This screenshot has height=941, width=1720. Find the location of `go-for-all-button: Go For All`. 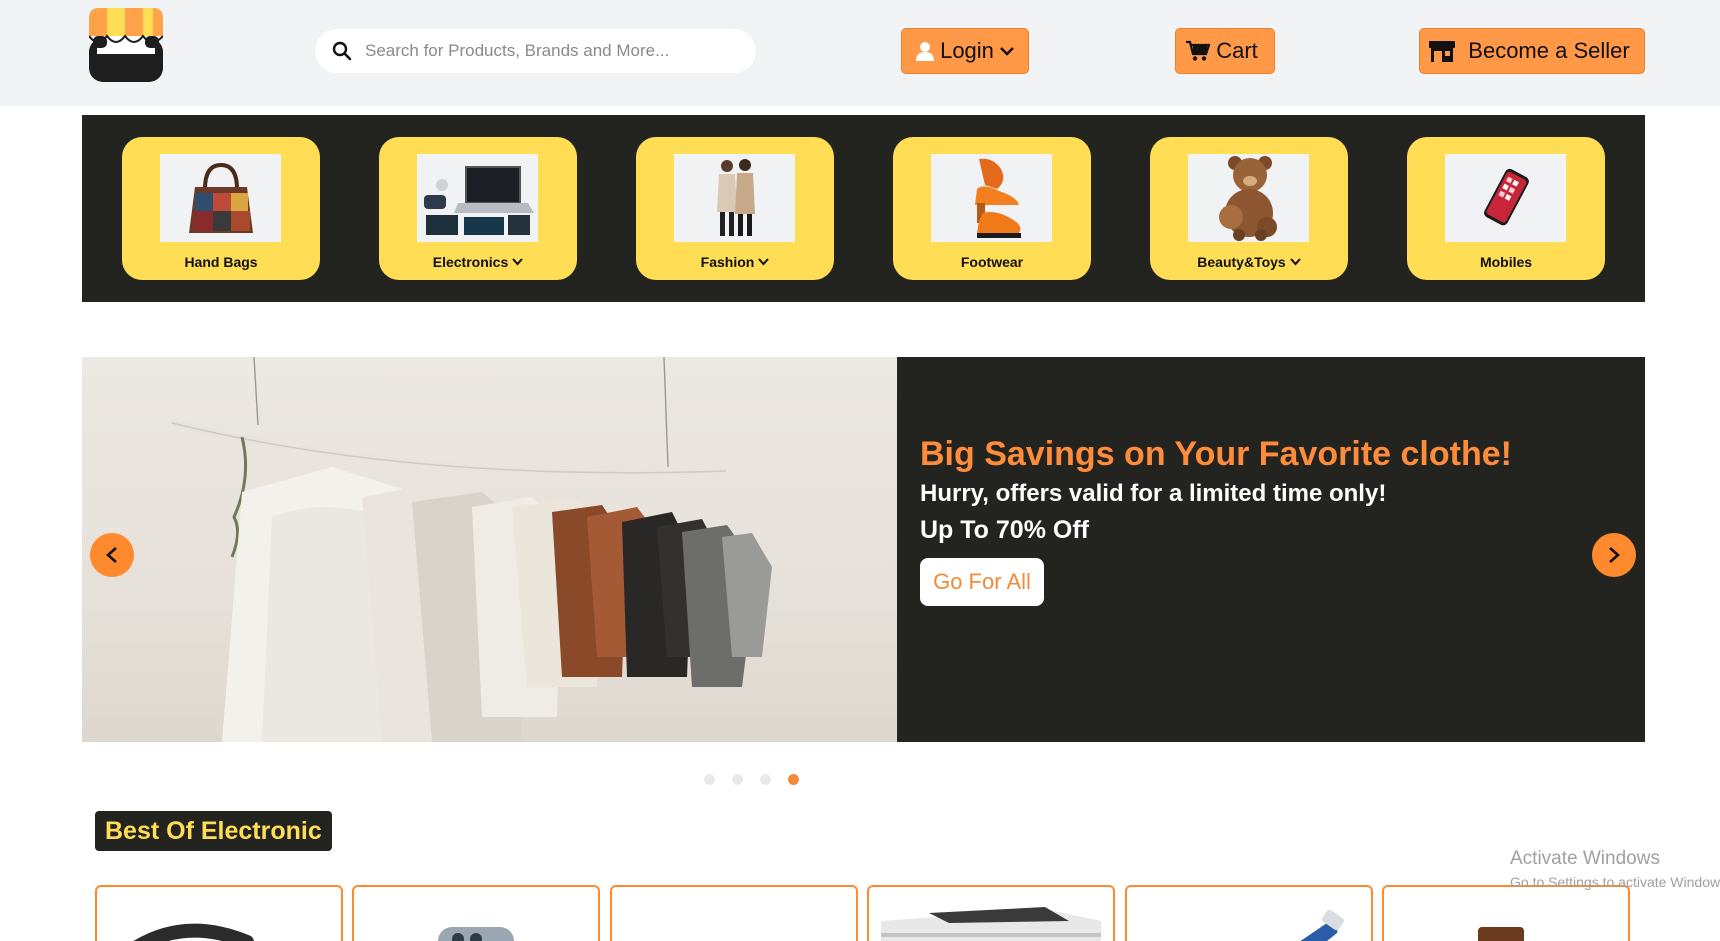

go-for-all-button: Go For All is located at coordinates (982, 582).